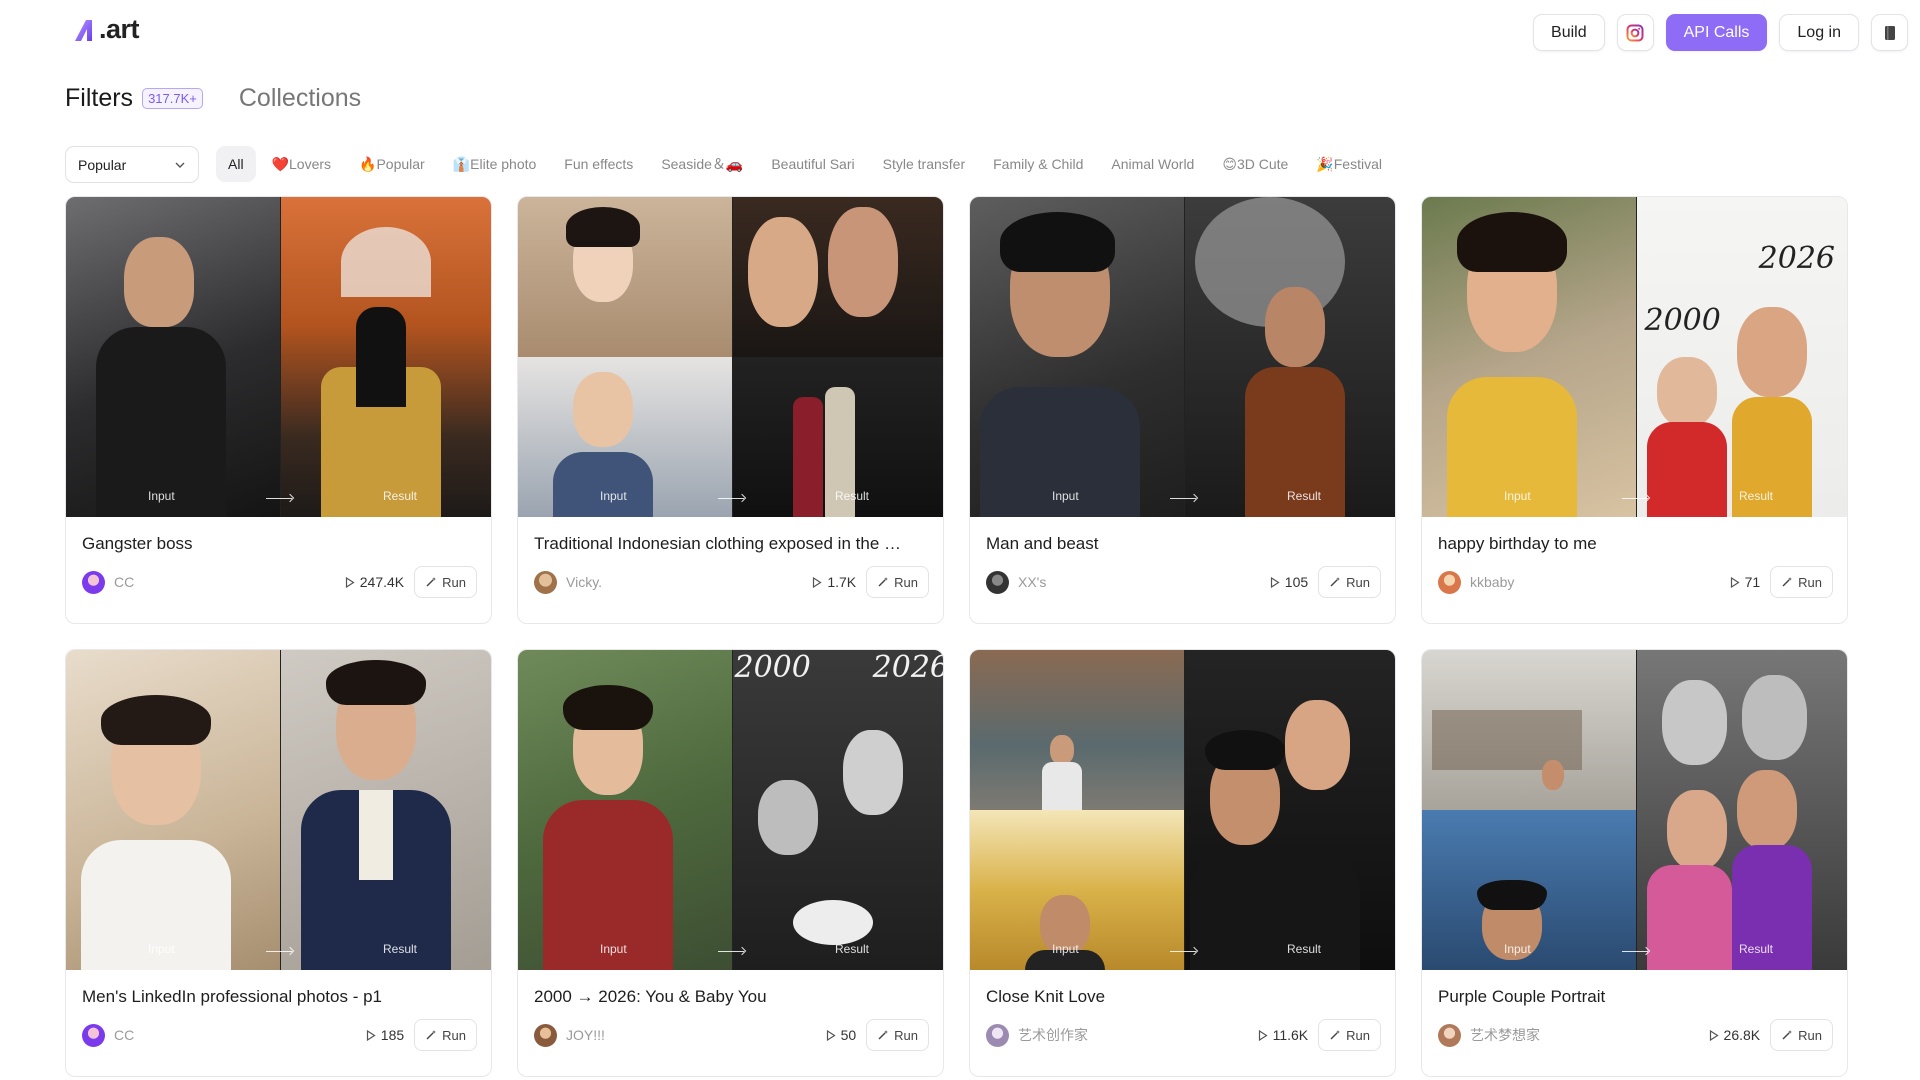 The image size is (1920, 1080). What do you see at coordinates (399, 496) in the screenshot?
I see `result-label: Result` at bounding box center [399, 496].